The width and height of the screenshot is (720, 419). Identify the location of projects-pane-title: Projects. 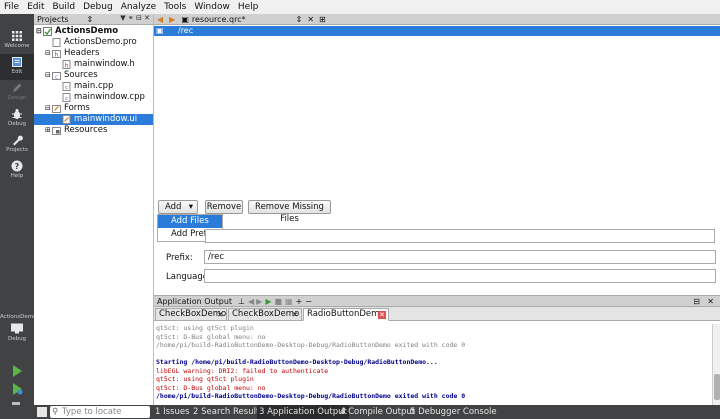
(53, 19).